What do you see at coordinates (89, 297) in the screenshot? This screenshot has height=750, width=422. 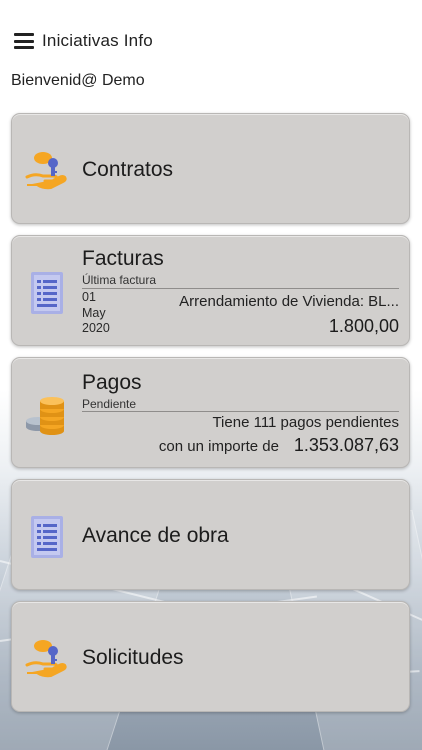 I see `invoice-day: 01` at bounding box center [89, 297].